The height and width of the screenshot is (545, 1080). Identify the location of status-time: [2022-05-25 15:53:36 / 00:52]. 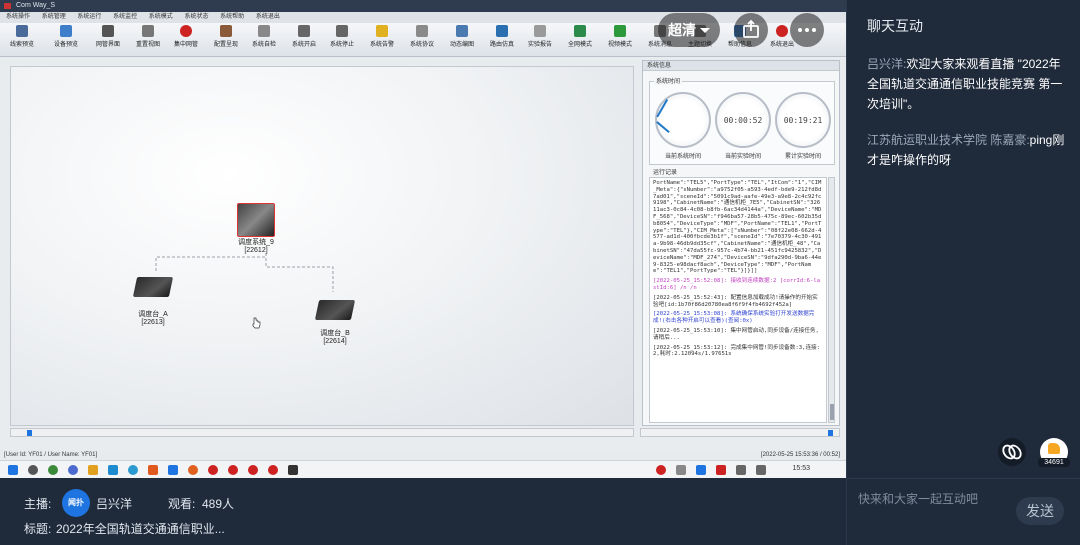
(800, 455).